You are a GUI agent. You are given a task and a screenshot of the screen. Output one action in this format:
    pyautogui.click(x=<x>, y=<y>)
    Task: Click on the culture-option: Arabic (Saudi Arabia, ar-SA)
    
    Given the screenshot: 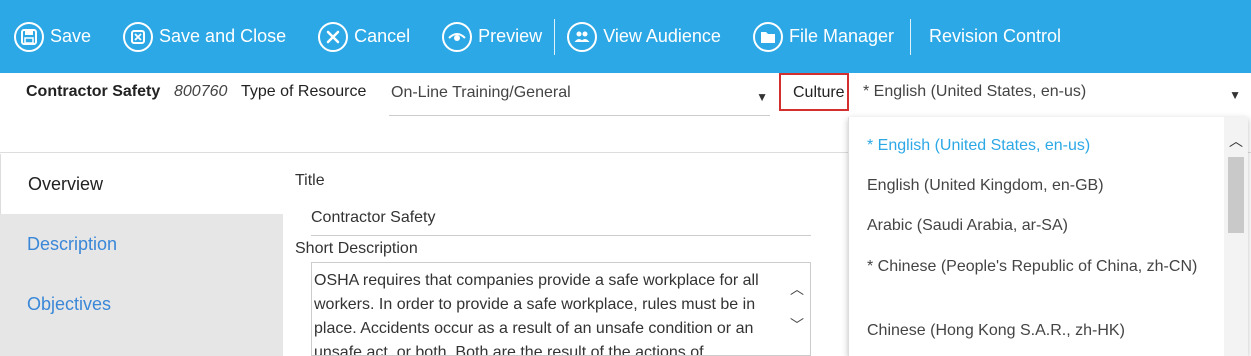 What is the action you would take?
    pyautogui.click(x=1037, y=226)
    